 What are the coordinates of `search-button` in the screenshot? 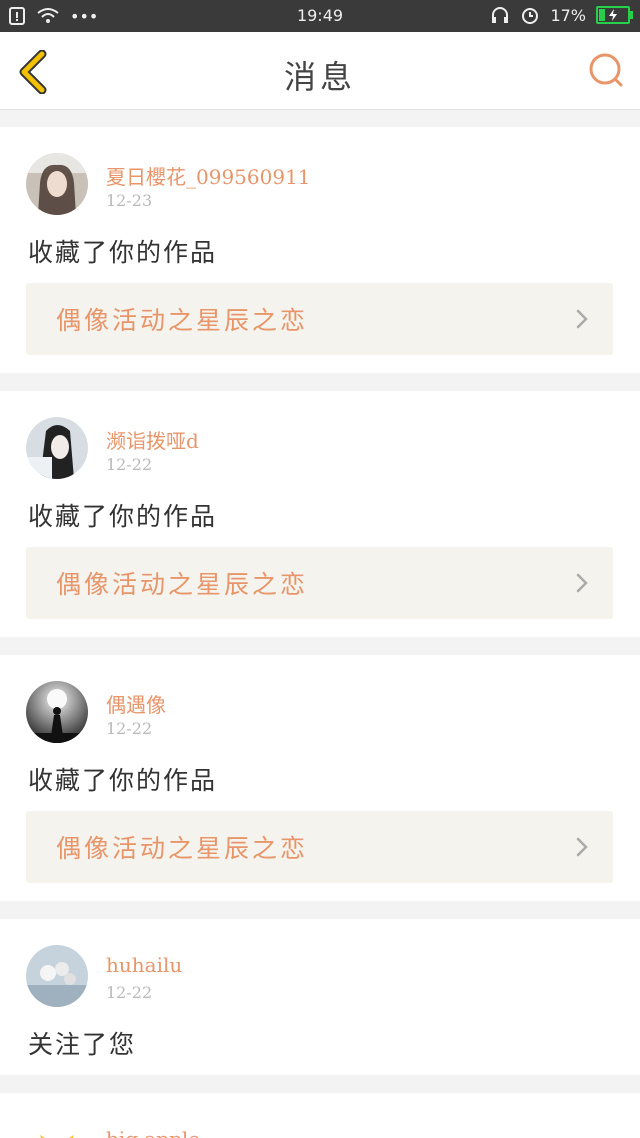 It's located at (606, 70).